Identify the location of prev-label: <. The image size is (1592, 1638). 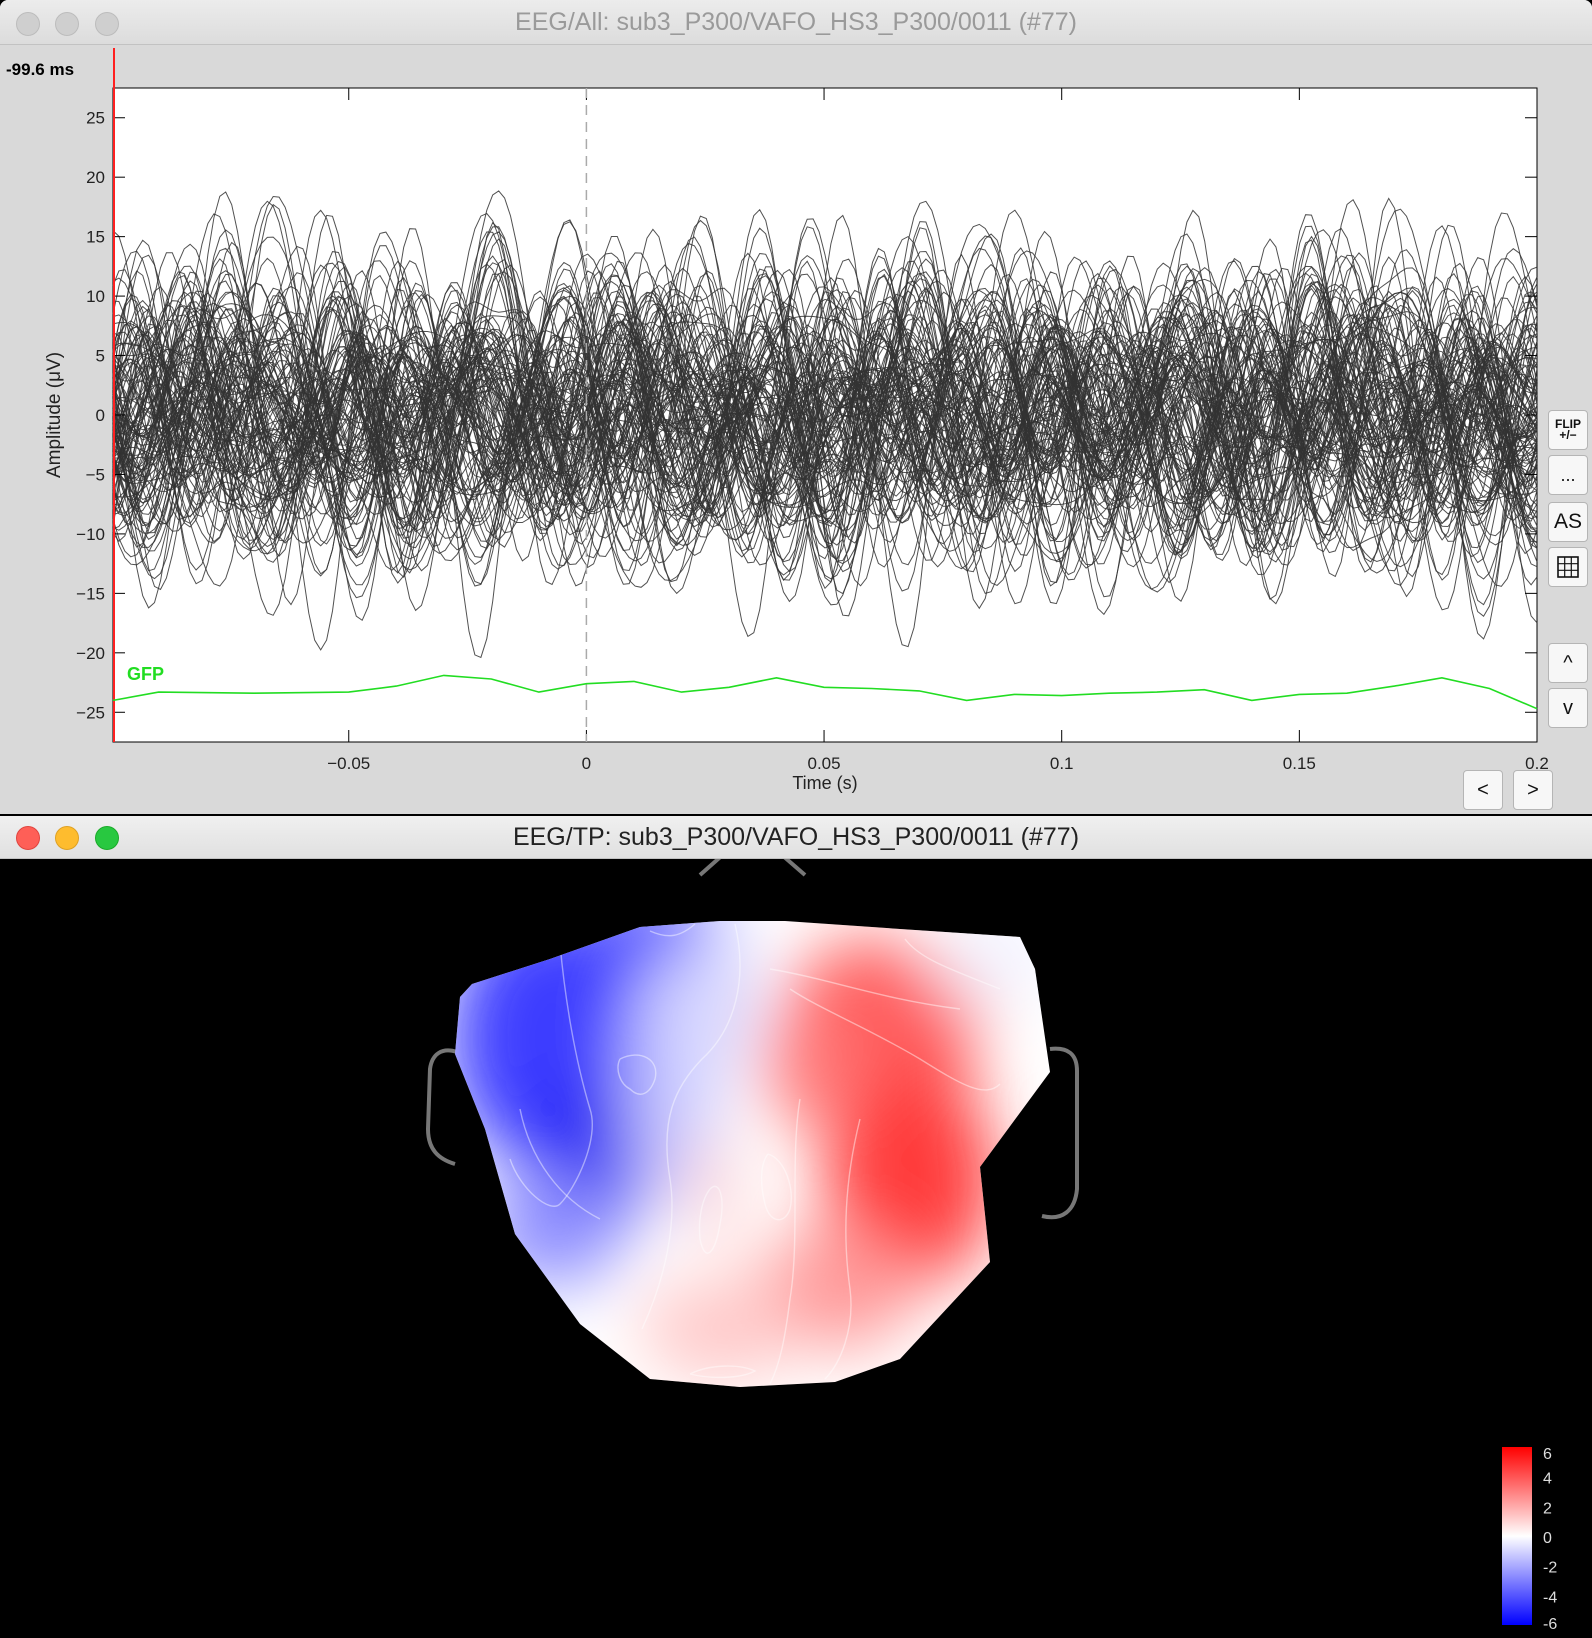
(1483, 789).